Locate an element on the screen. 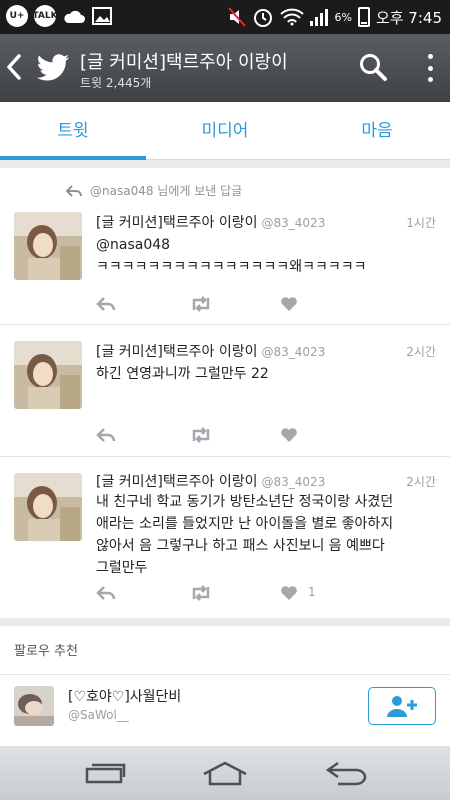  profile-header: [글 커미션]택르주아 이랑이 트윗 2,445개 is located at coordinates (225, 68).